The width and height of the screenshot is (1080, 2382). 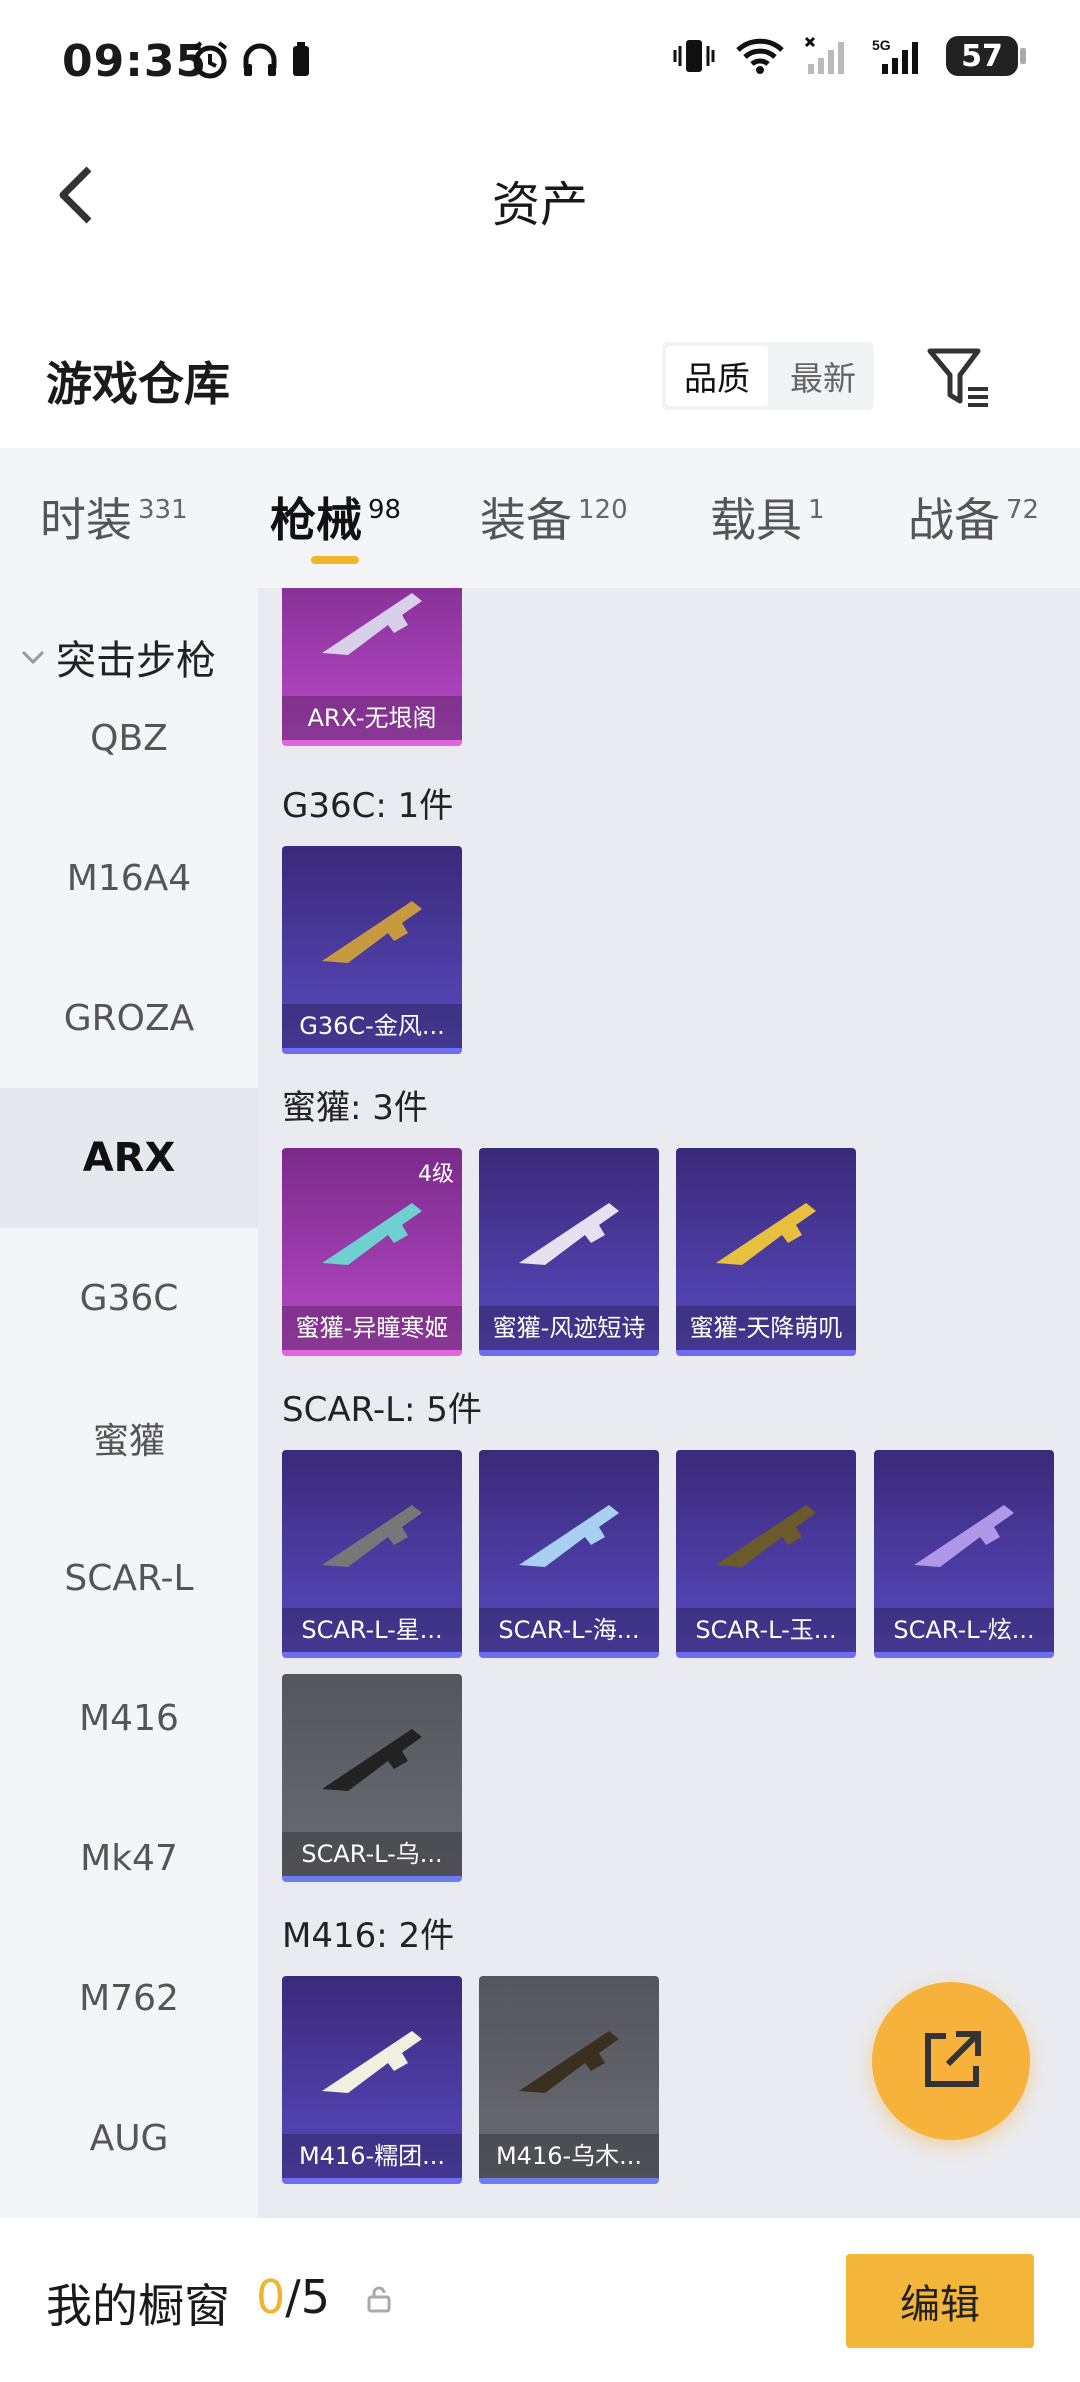 What do you see at coordinates (138, 384) in the screenshot?
I see `warehouse-title: 游戏仓库` at bounding box center [138, 384].